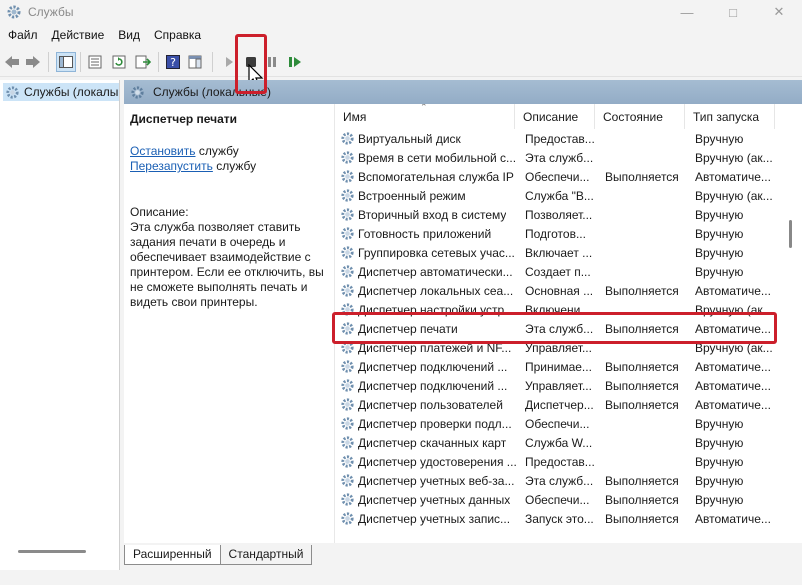 This screenshot has width=802, height=585. Describe the element at coordinates (633, 117) in the screenshot. I see `column-label: Состояние` at that location.